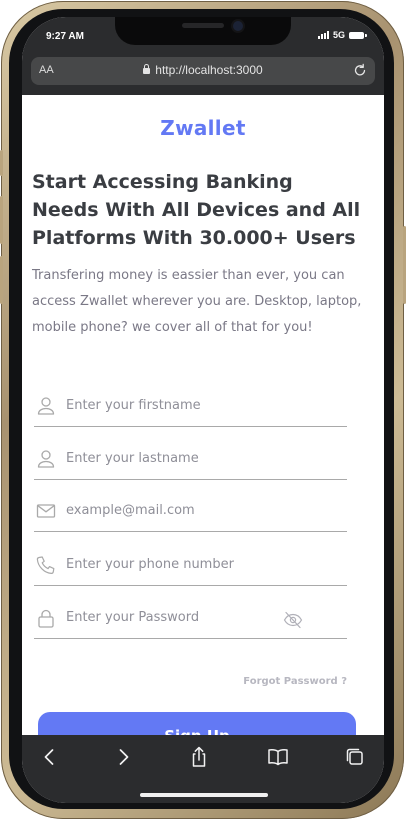  I want to click on brand-logo: Zwallet, so click(203, 128).